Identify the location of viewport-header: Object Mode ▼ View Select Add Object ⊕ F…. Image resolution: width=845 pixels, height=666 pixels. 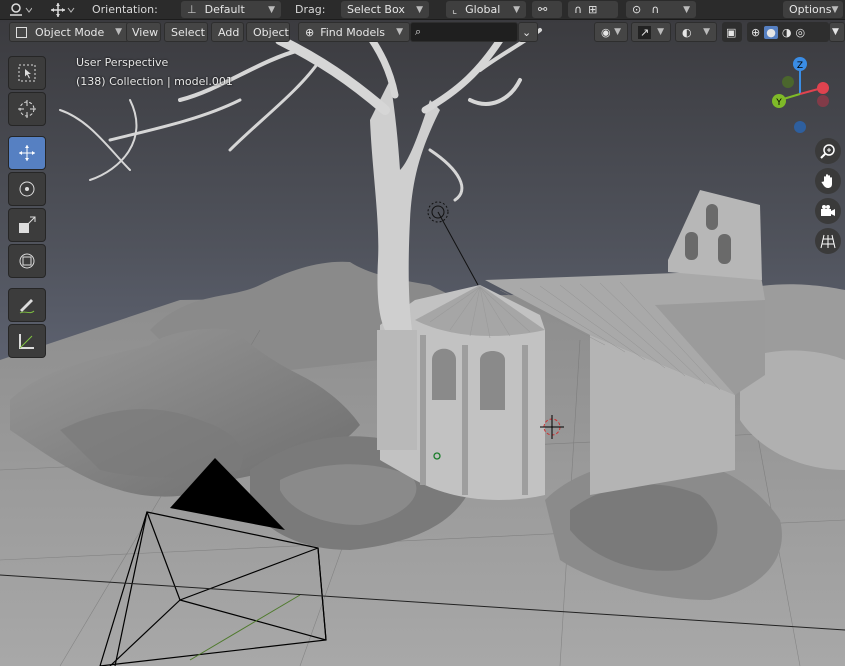
(422, 33).